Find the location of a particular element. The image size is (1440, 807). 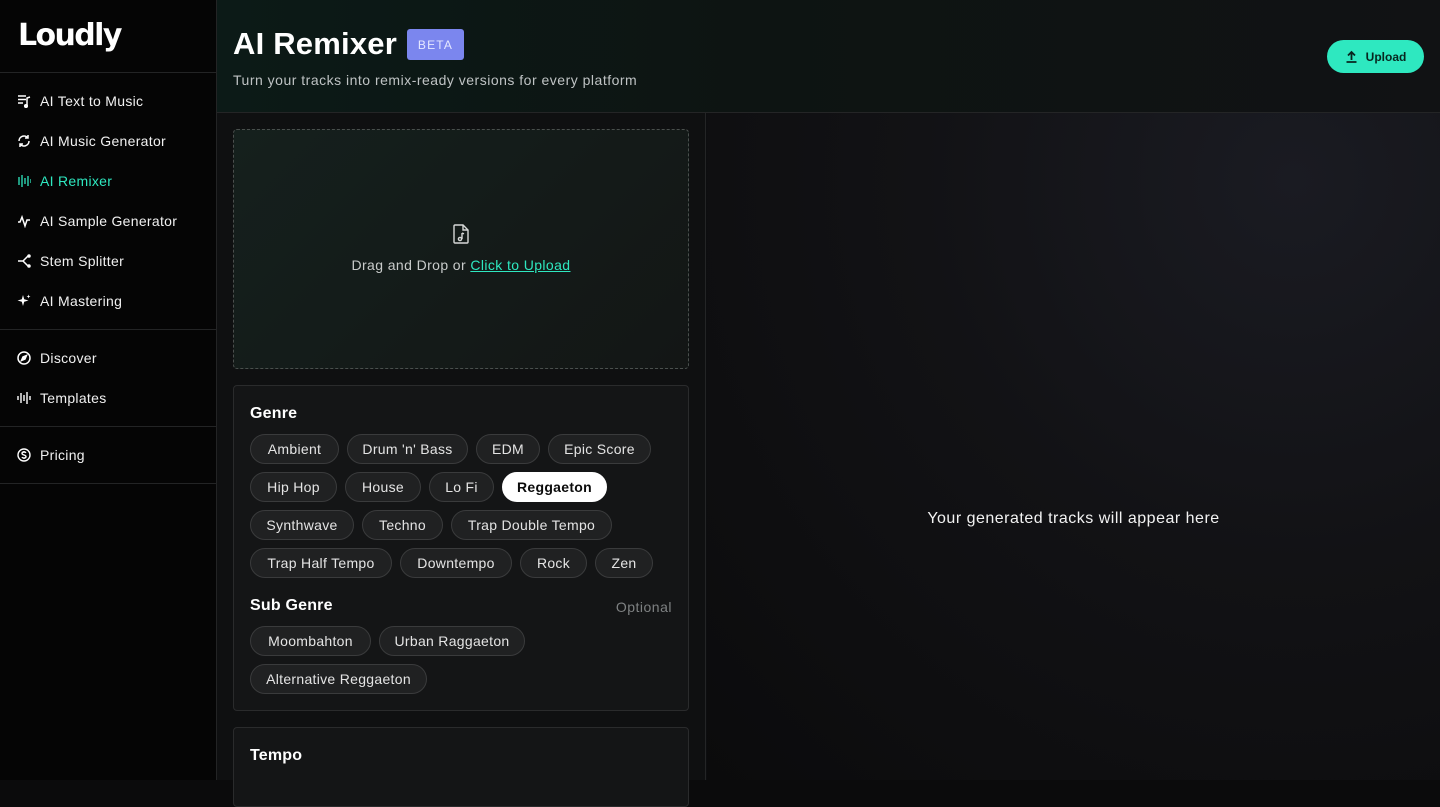

sidebar-item-label: AI Sample Generator is located at coordinates (109, 221).